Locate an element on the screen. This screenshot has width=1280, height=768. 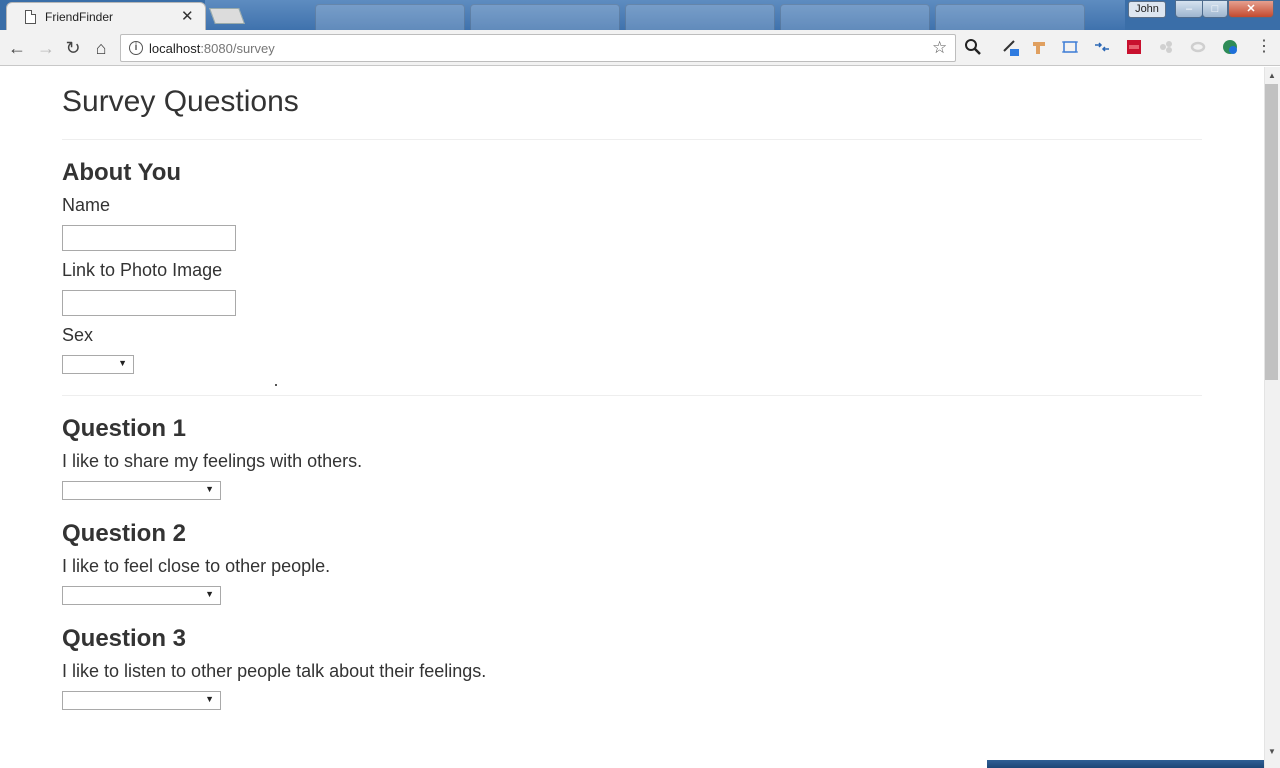
taskbar-edge is located at coordinates (1125, 764).